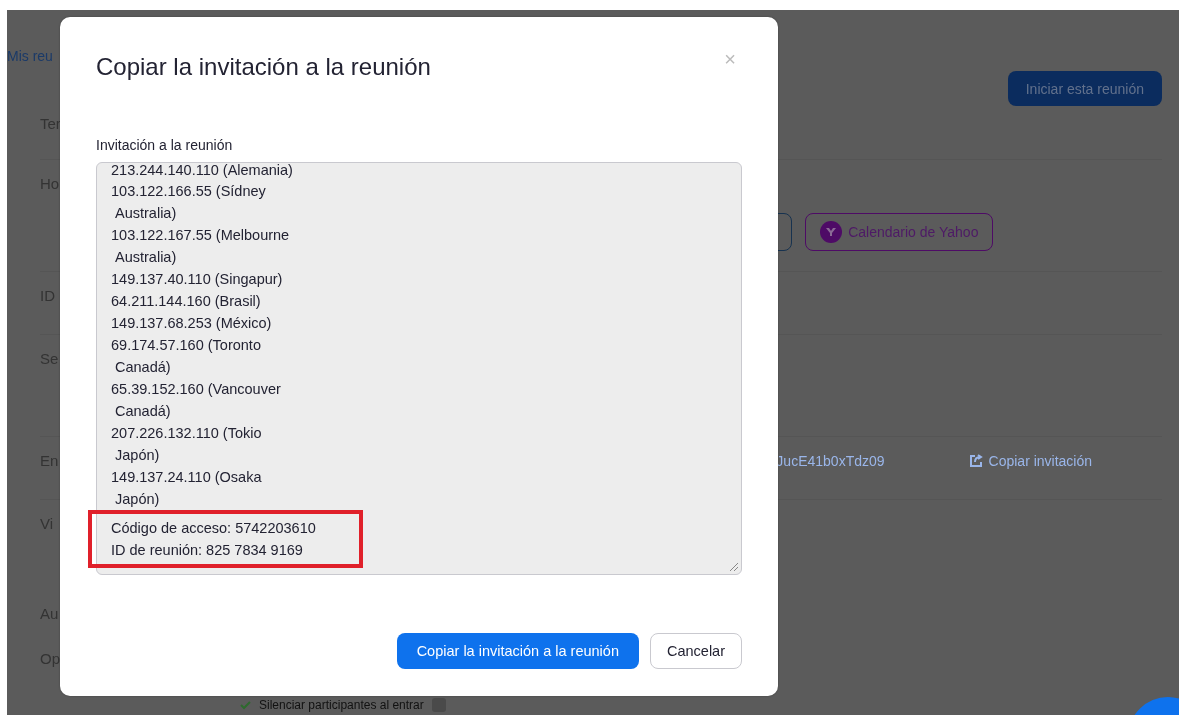  Describe the element at coordinates (200, 235) in the screenshot. I see `text-line: 103.122.167.55 (Melbourne` at that location.